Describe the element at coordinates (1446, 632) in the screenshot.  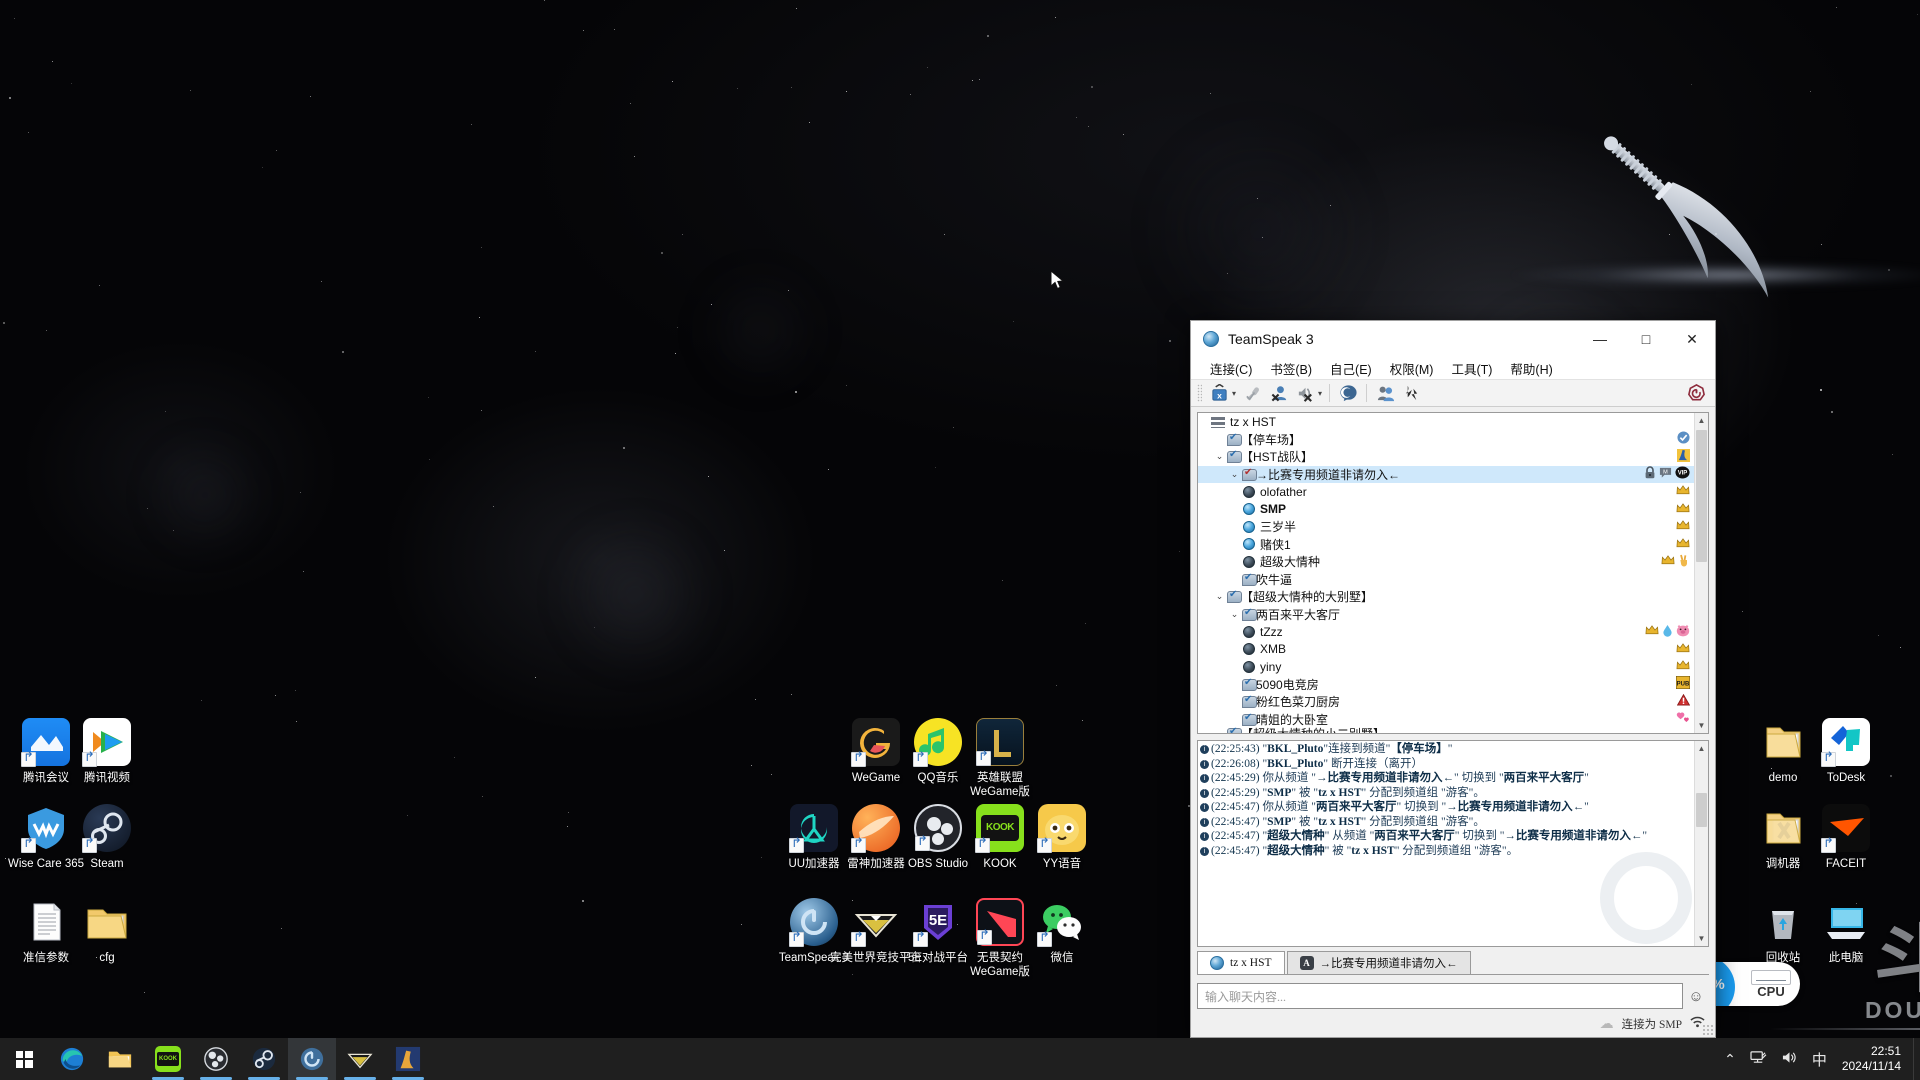
I see `tree-user-row: tZzz` at that location.